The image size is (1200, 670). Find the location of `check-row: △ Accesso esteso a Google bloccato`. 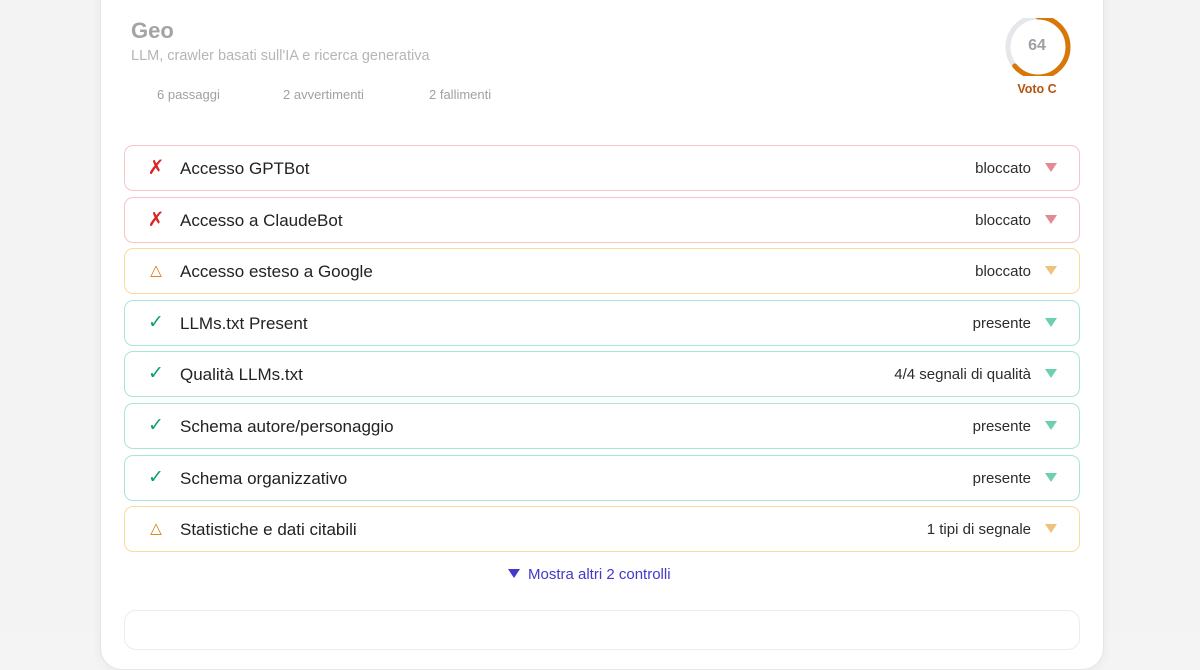

check-row: △ Accesso esteso a Google bloccato is located at coordinates (602, 271).